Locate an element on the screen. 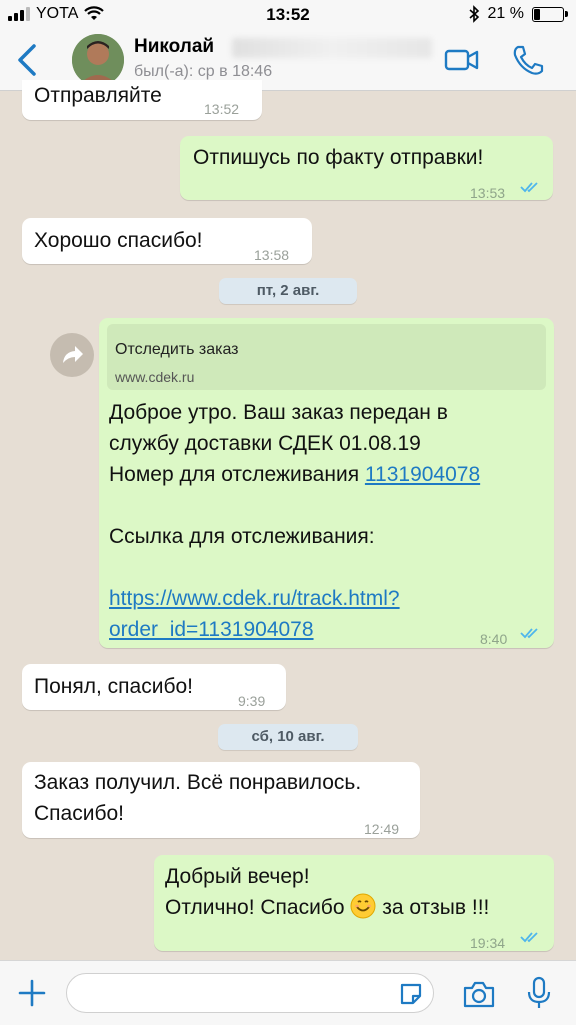 Image resolution: width=576 pixels, height=1025 pixels. phone-icon is located at coordinates (528, 60).